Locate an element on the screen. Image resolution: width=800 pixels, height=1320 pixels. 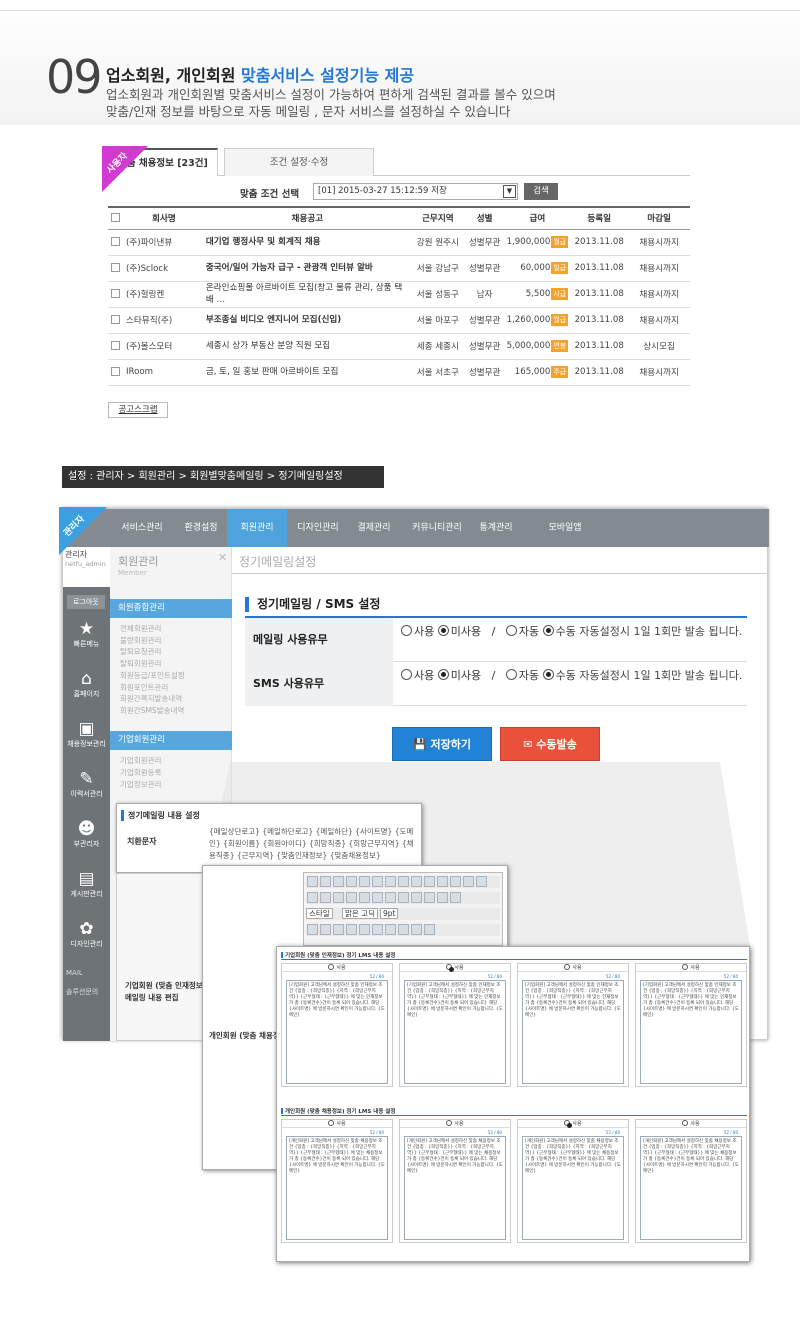
style-select: 스타일 is located at coordinates (319, 913).